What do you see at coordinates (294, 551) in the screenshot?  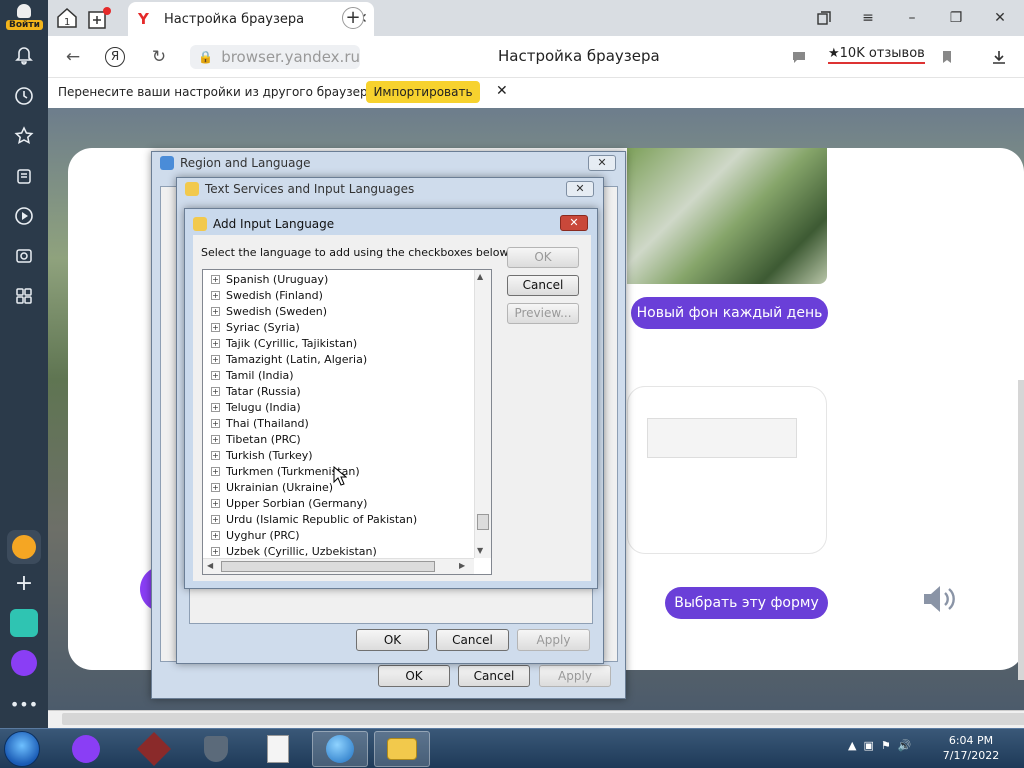 I see `language-item: + Uzbek (Cyrillic, Uzbekistan)` at bounding box center [294, 551].